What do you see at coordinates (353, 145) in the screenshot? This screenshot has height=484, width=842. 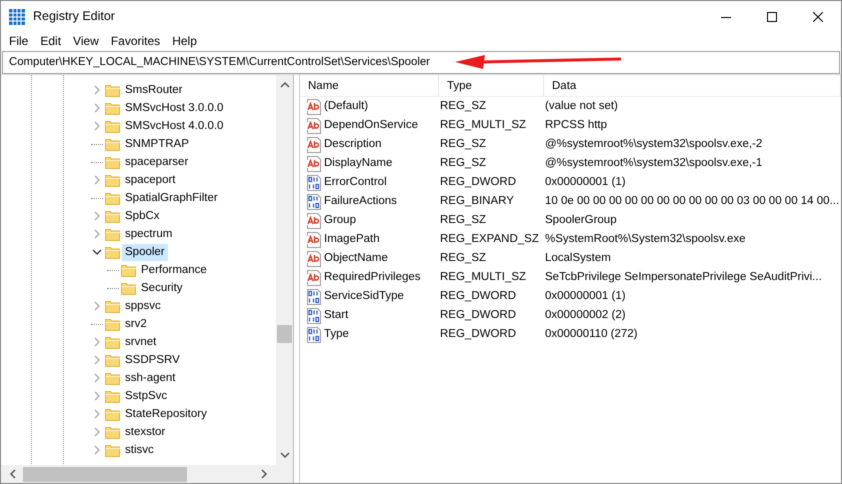 I see `value-name: Description` at bounding box center [353, 145].